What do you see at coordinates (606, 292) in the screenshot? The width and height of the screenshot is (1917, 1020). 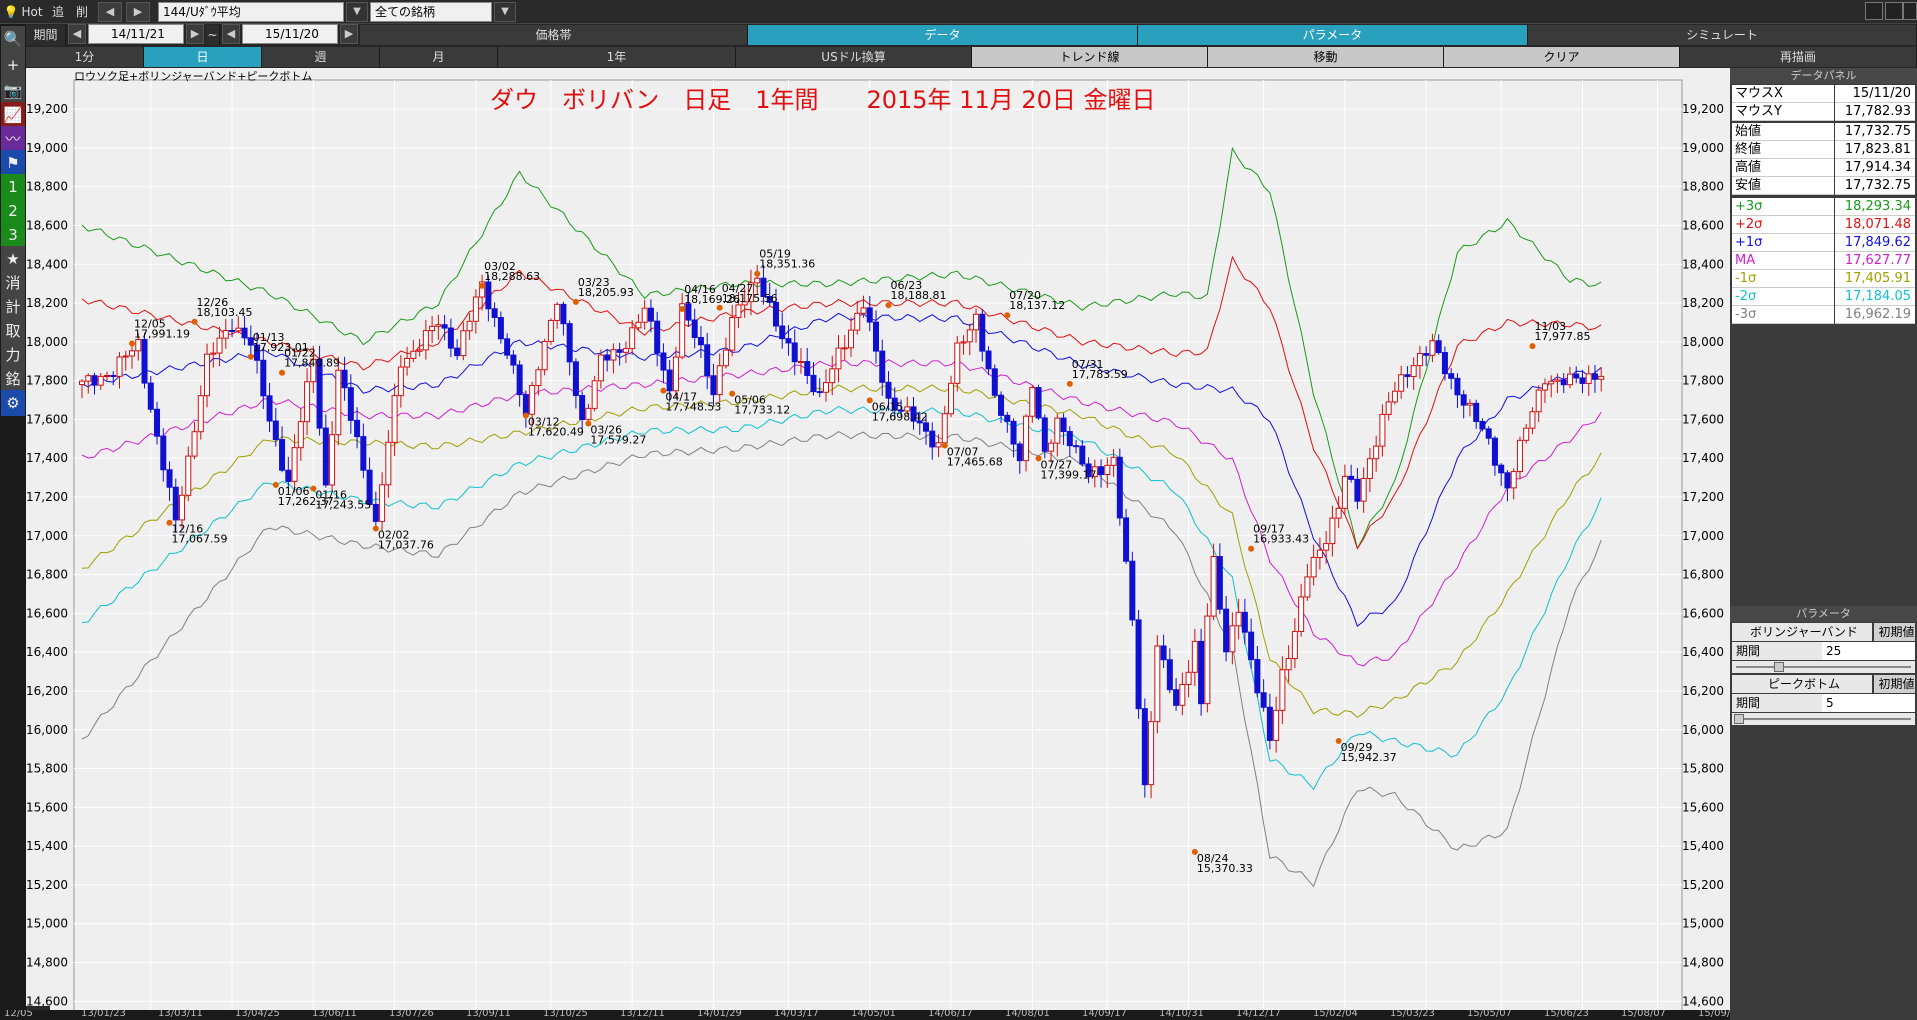 I see `peak-value-label: 18,205.93` at bounding box center [606, 292].